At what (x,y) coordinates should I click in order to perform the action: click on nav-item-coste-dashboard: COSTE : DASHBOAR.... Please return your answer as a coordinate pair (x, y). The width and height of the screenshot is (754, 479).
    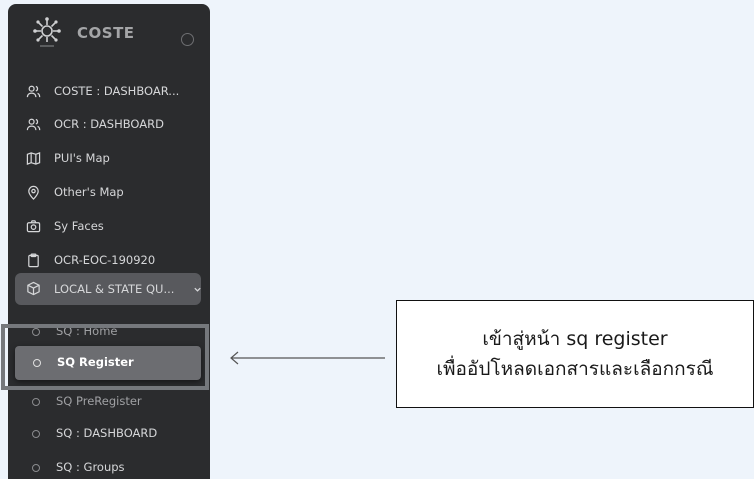
    Looking at the image, I should click on (109, 91).